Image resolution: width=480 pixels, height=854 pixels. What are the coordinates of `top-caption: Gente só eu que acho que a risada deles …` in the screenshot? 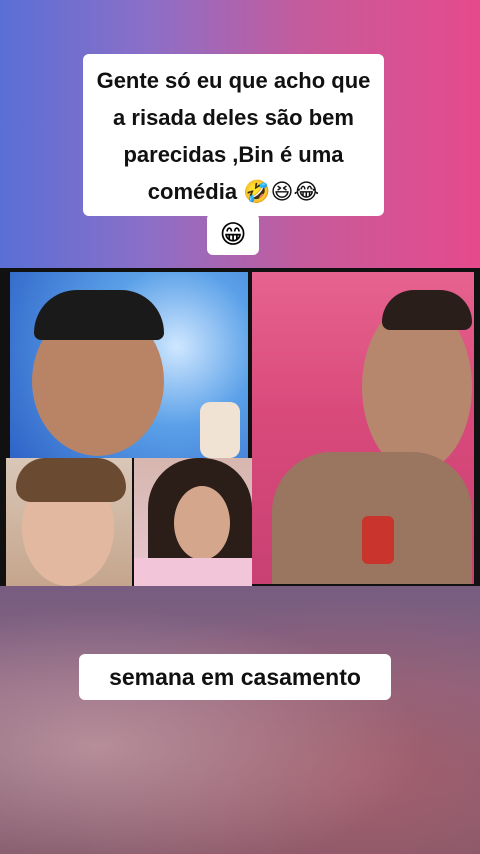 It's located at (233, 135).